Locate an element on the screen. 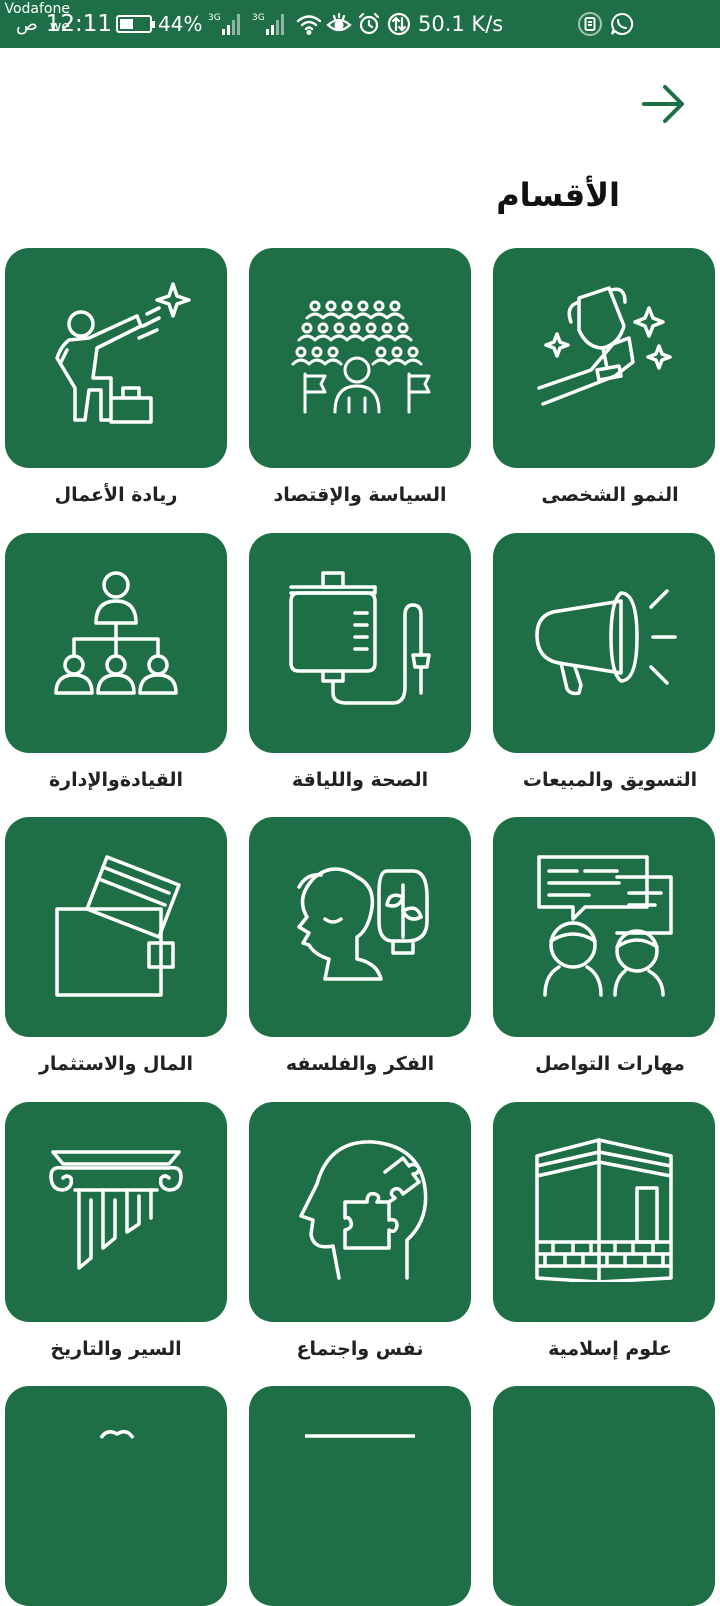 Image resolution: width=720 pixels, height=1606 pixels. status-time: ص 12:11 is located at coordinates (64, 24).